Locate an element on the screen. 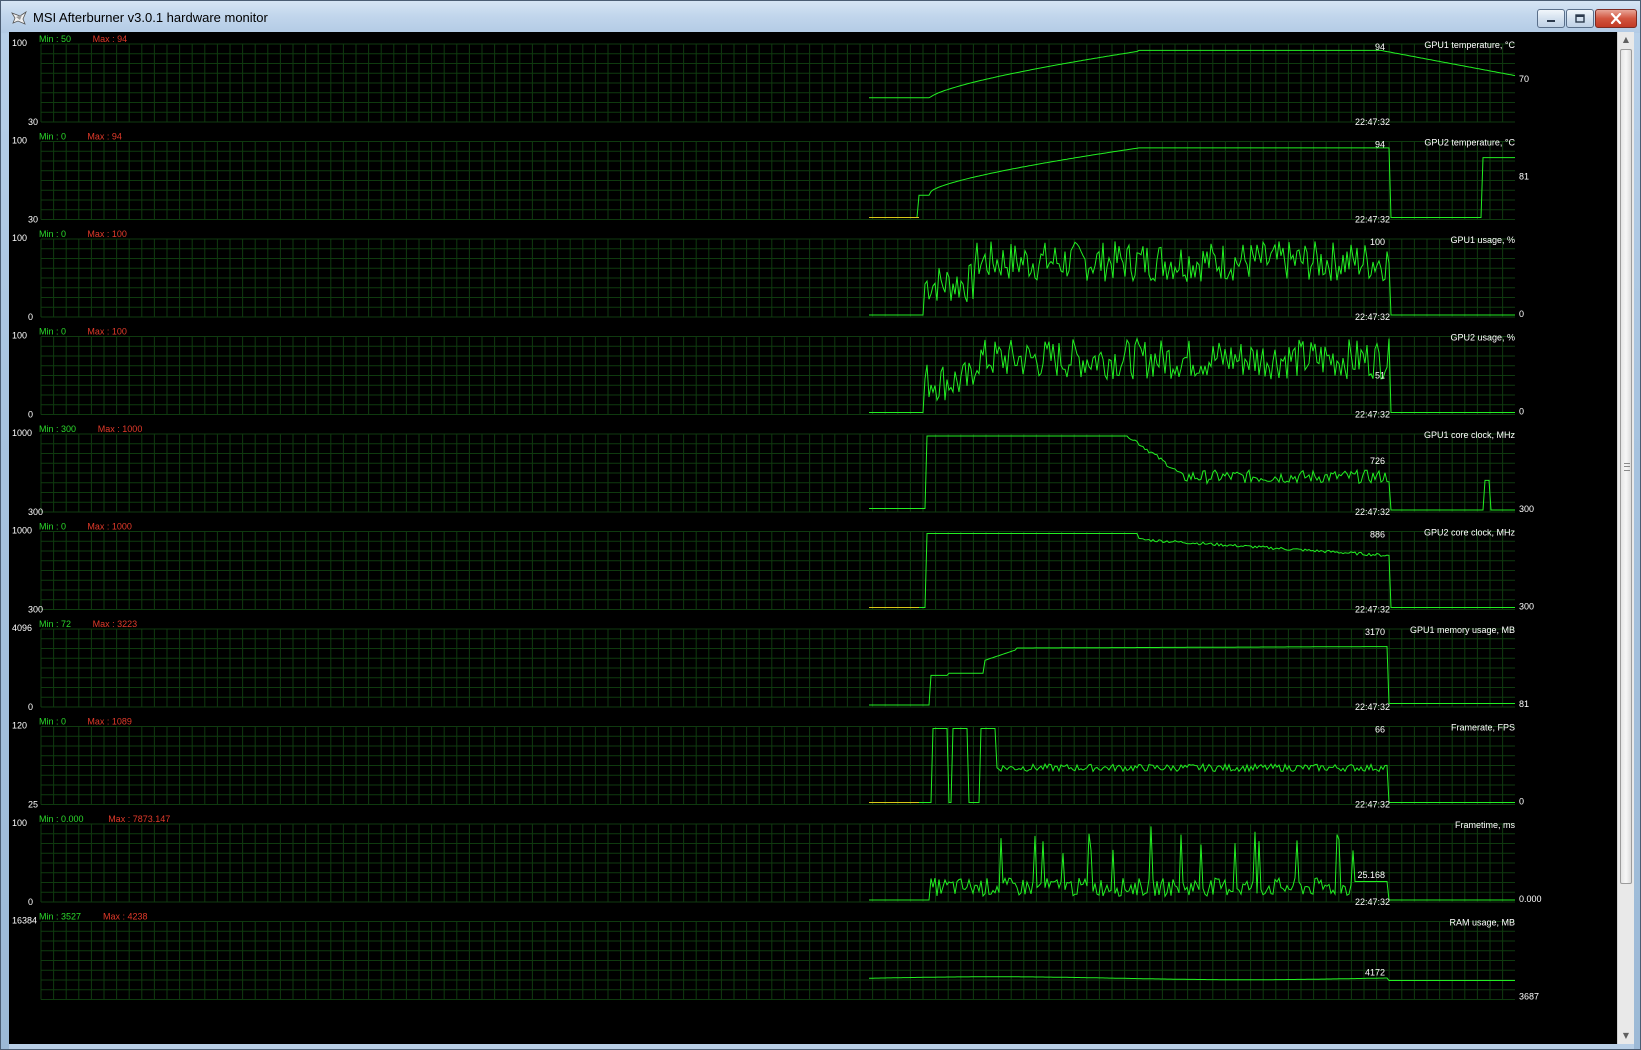  title-bar: MSI Afterburner v3.0.1 hardware monitor is located at coordinates (820, 17).